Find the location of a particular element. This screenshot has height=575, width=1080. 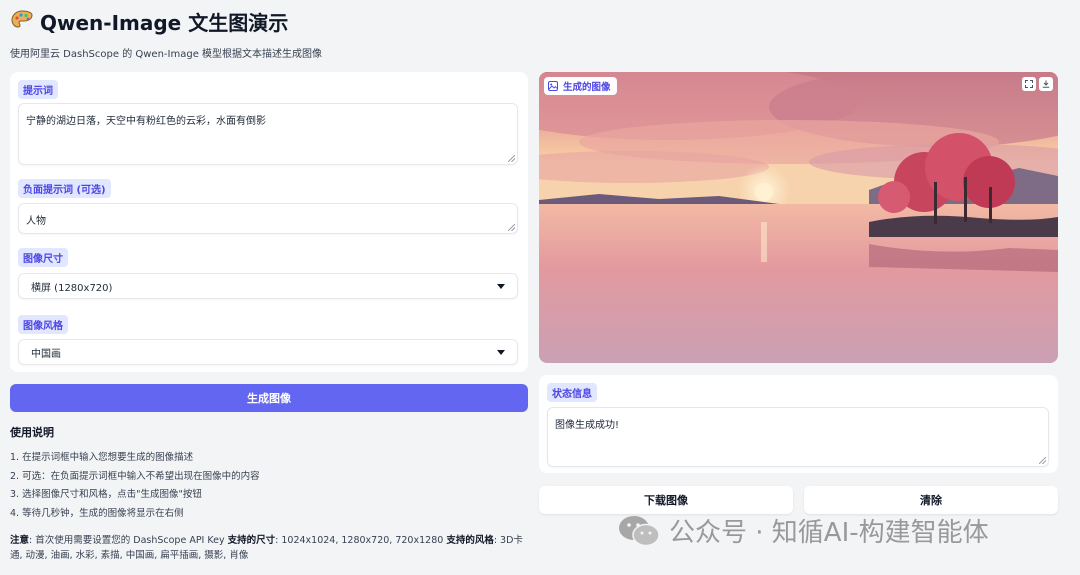

download-button: 下载图像 is located at coordinates (666, 500).